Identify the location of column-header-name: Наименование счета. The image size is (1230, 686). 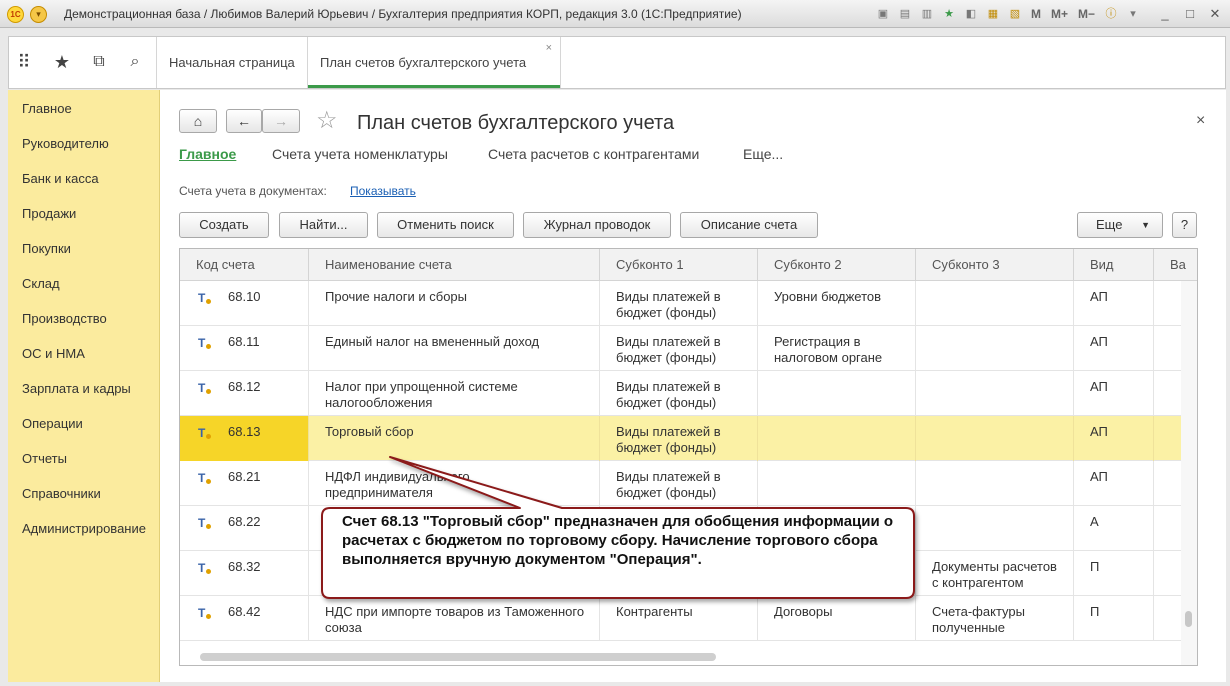
(454, 265).